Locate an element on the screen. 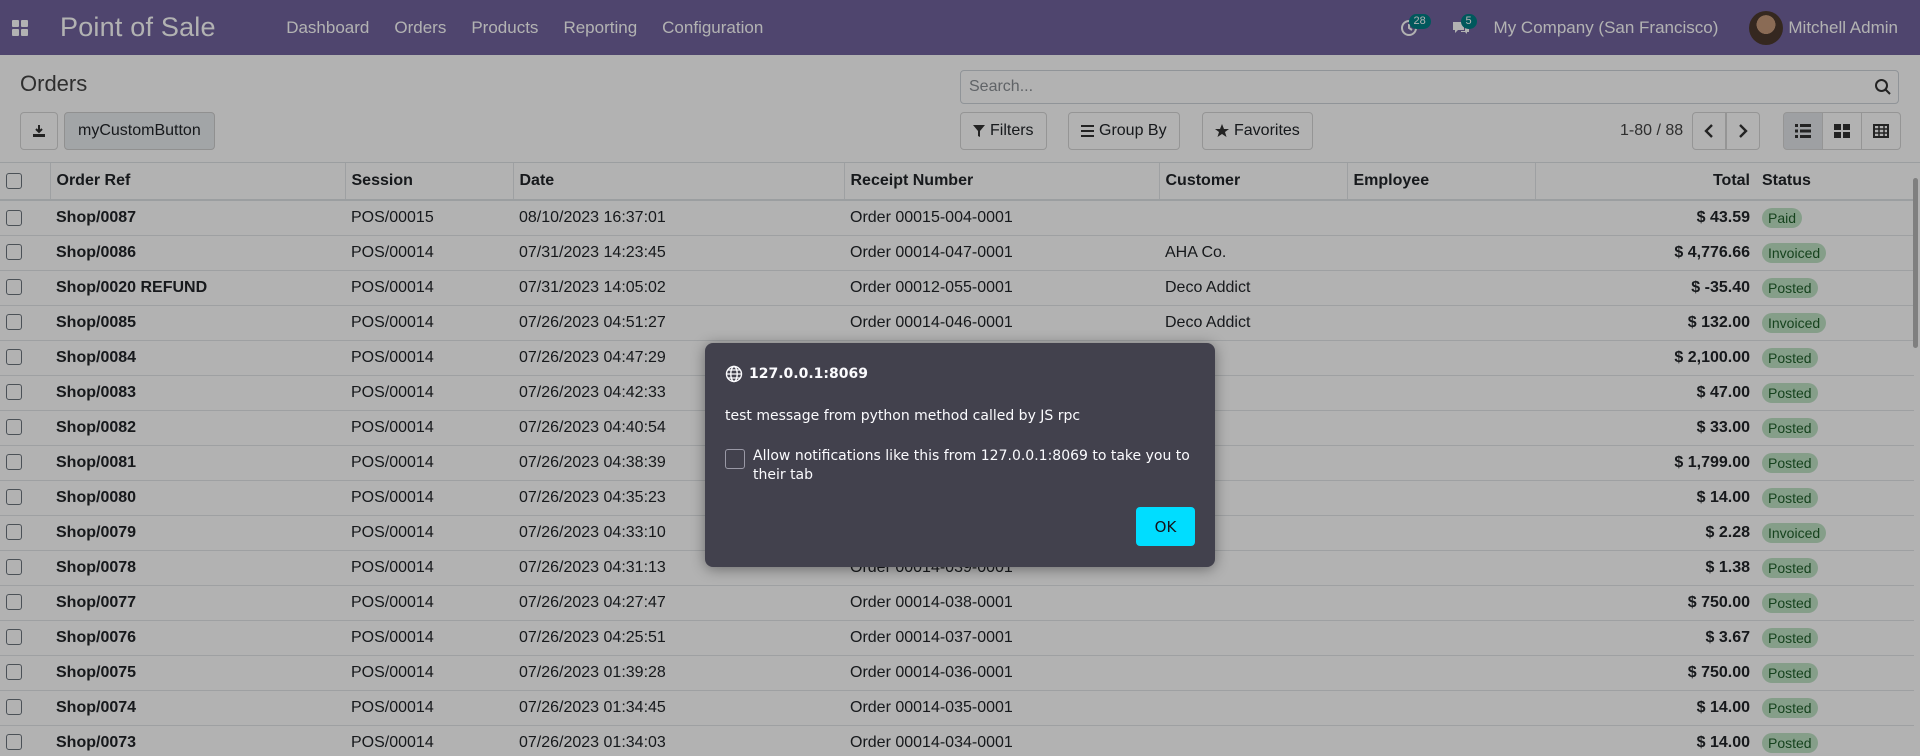 The height and width of the screenshot is (756, 1920). ok-button: OK is located at coordinates (1165, 526).